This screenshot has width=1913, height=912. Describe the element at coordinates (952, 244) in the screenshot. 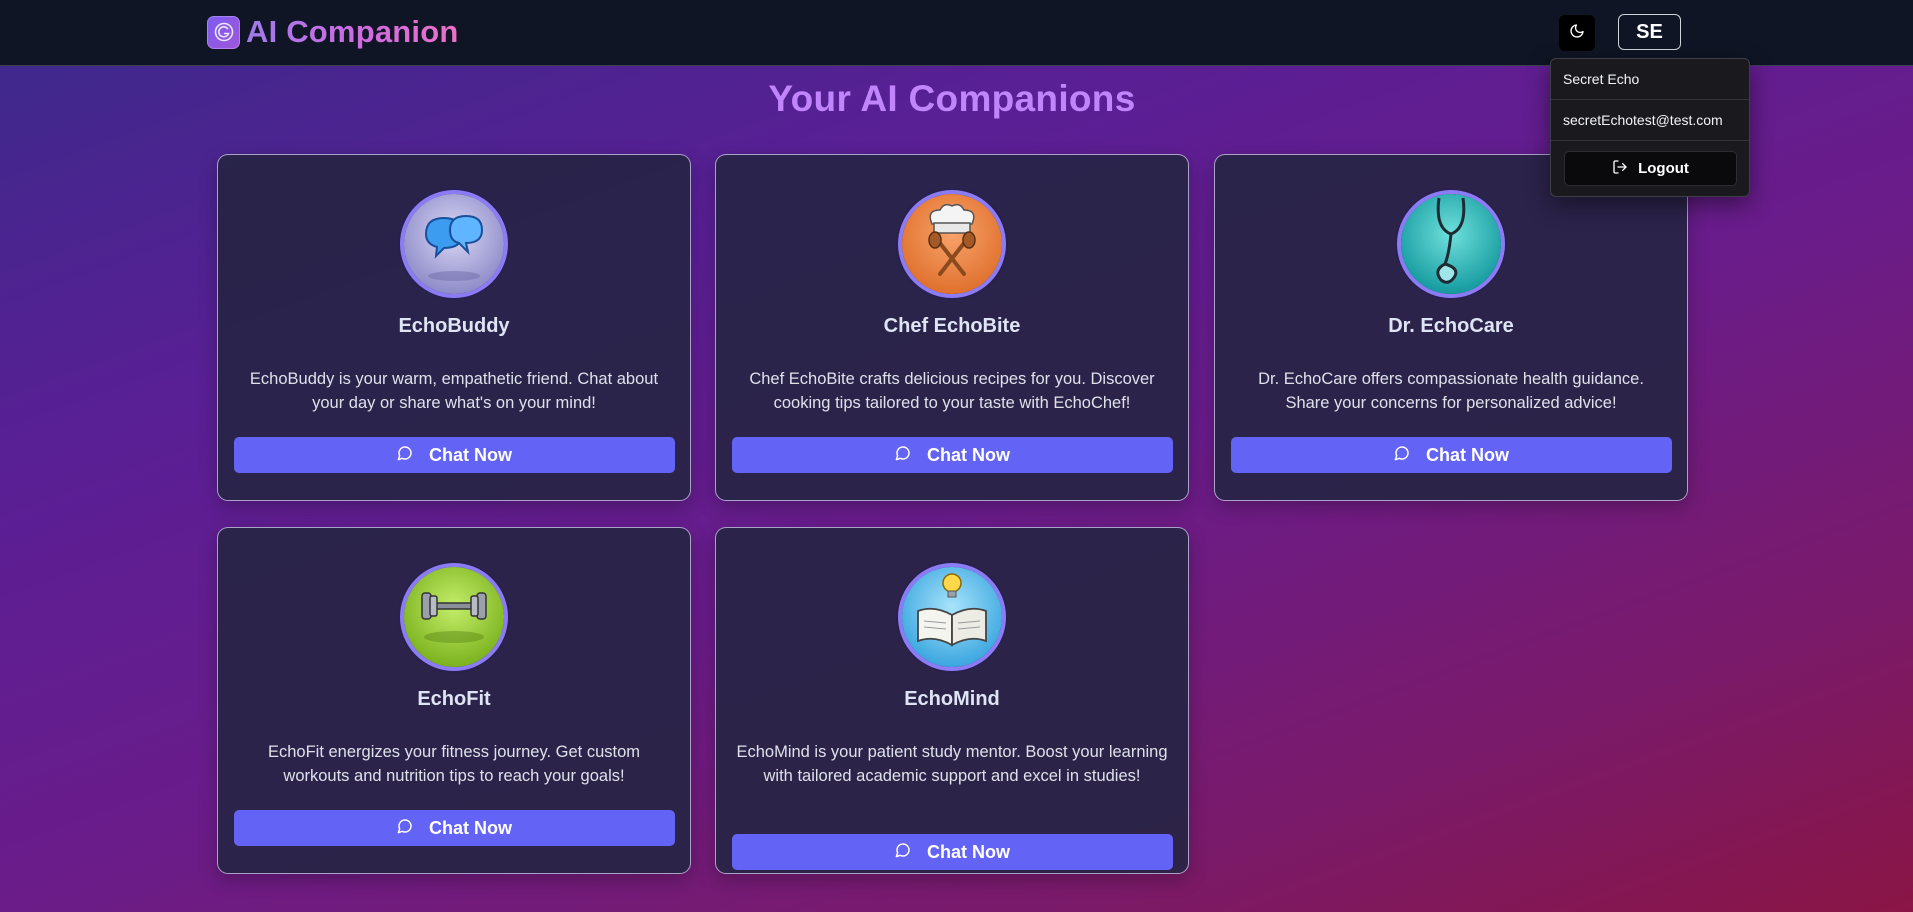

I see `chef-hat-icon` at that location.